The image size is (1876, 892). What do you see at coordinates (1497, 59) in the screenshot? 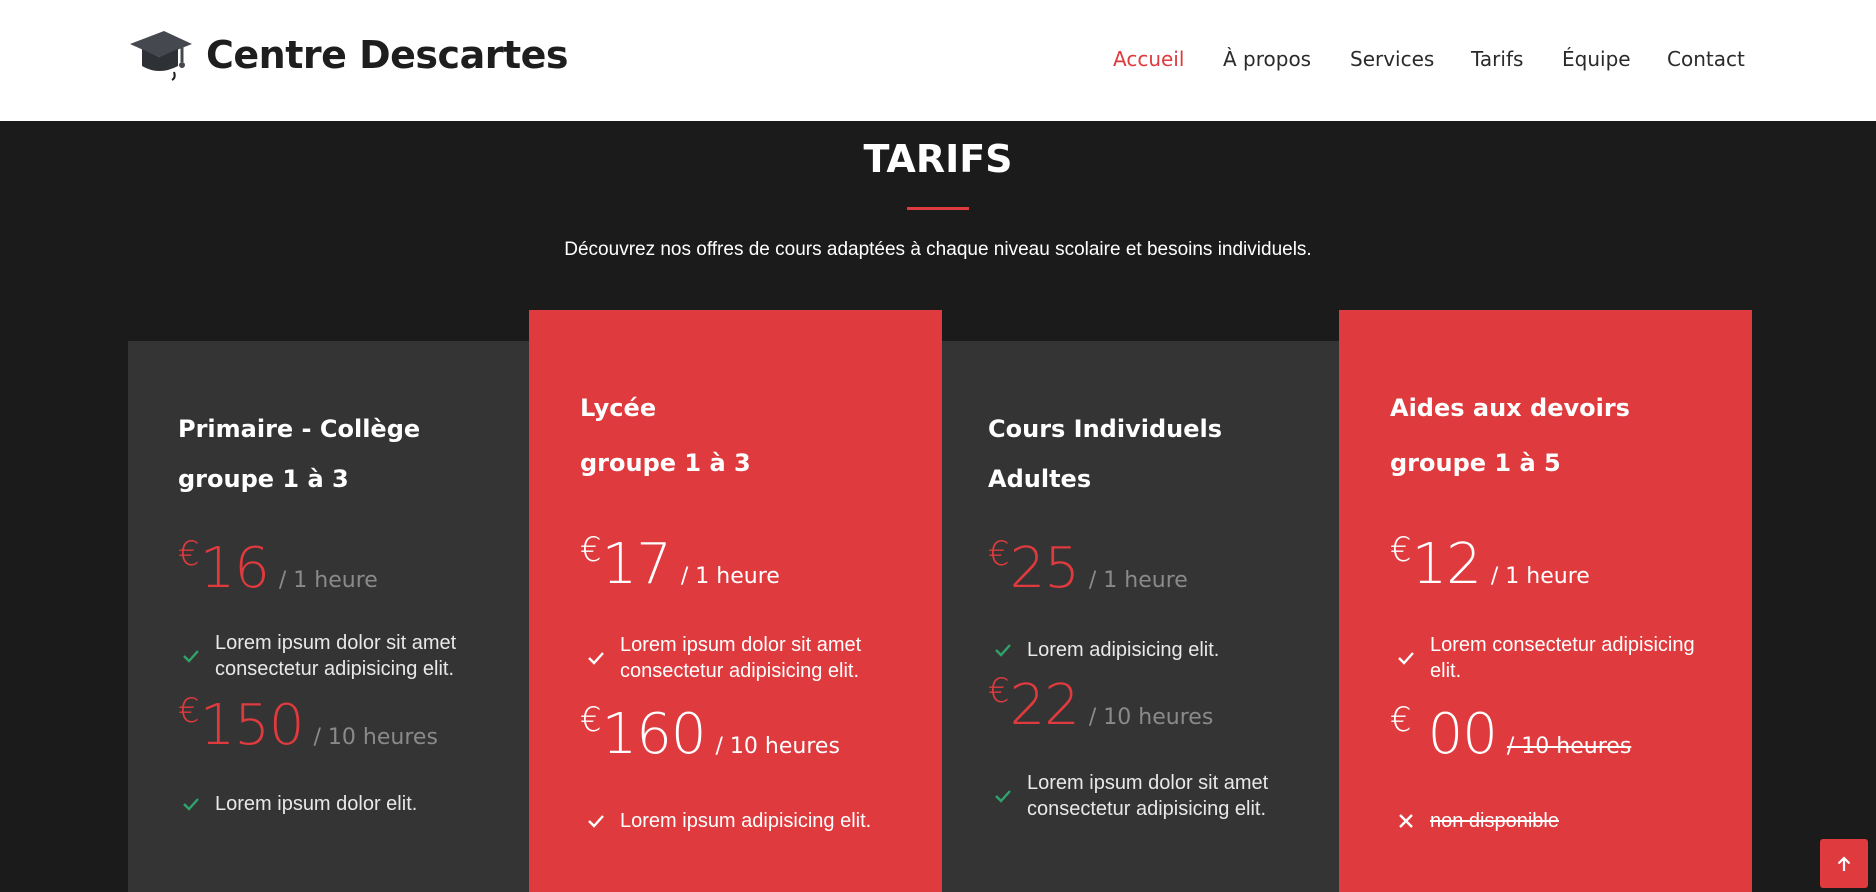
I see `nav-tarifs: Tarifs` at bounding box center [1497, 59].